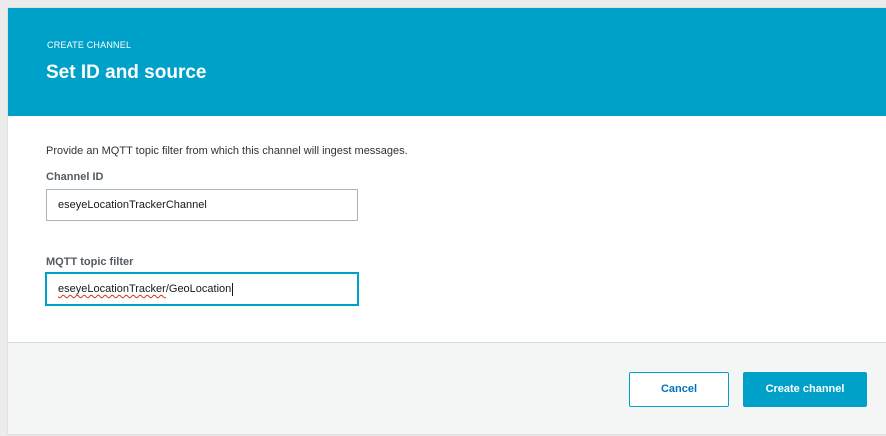 The width and height of the screenshot is (886, 436). Describe the element at coordinates (75, 177) in the screenshot. I see `channel-id-label: Channel ID` at that location.